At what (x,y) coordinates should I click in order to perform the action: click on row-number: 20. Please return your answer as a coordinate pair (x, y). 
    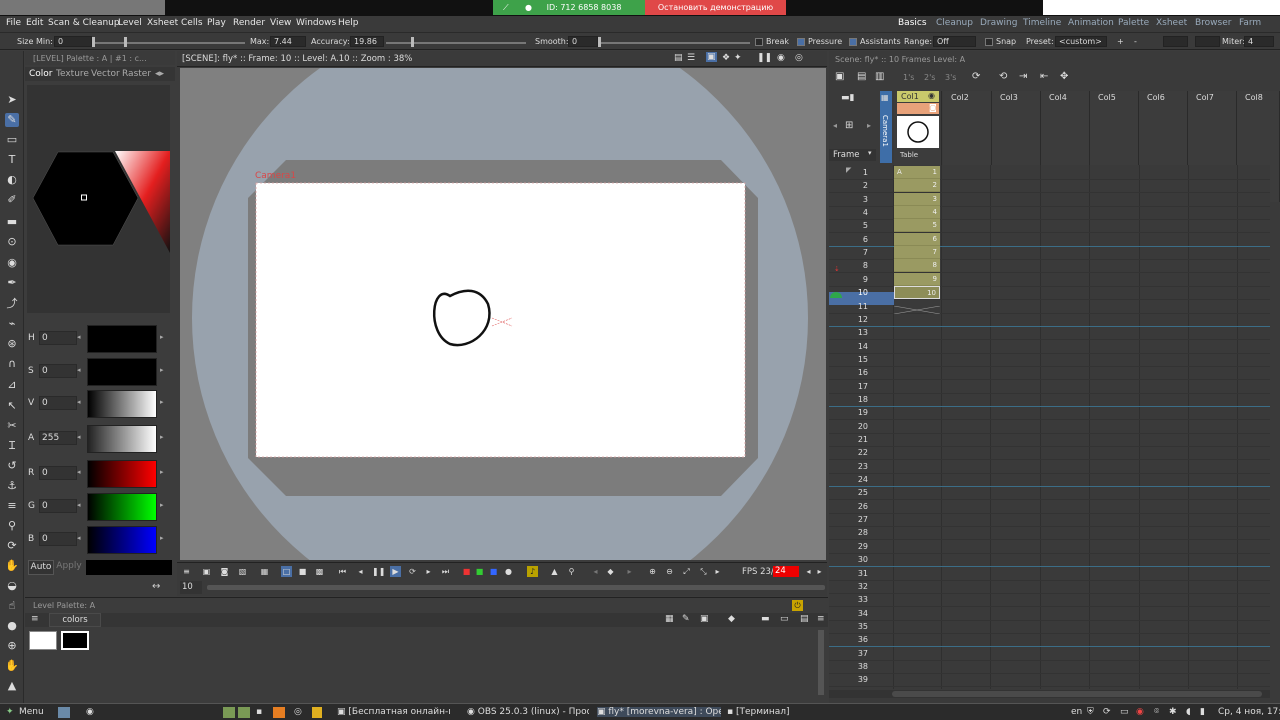
    Looking at the image, I should click on (854, 426).